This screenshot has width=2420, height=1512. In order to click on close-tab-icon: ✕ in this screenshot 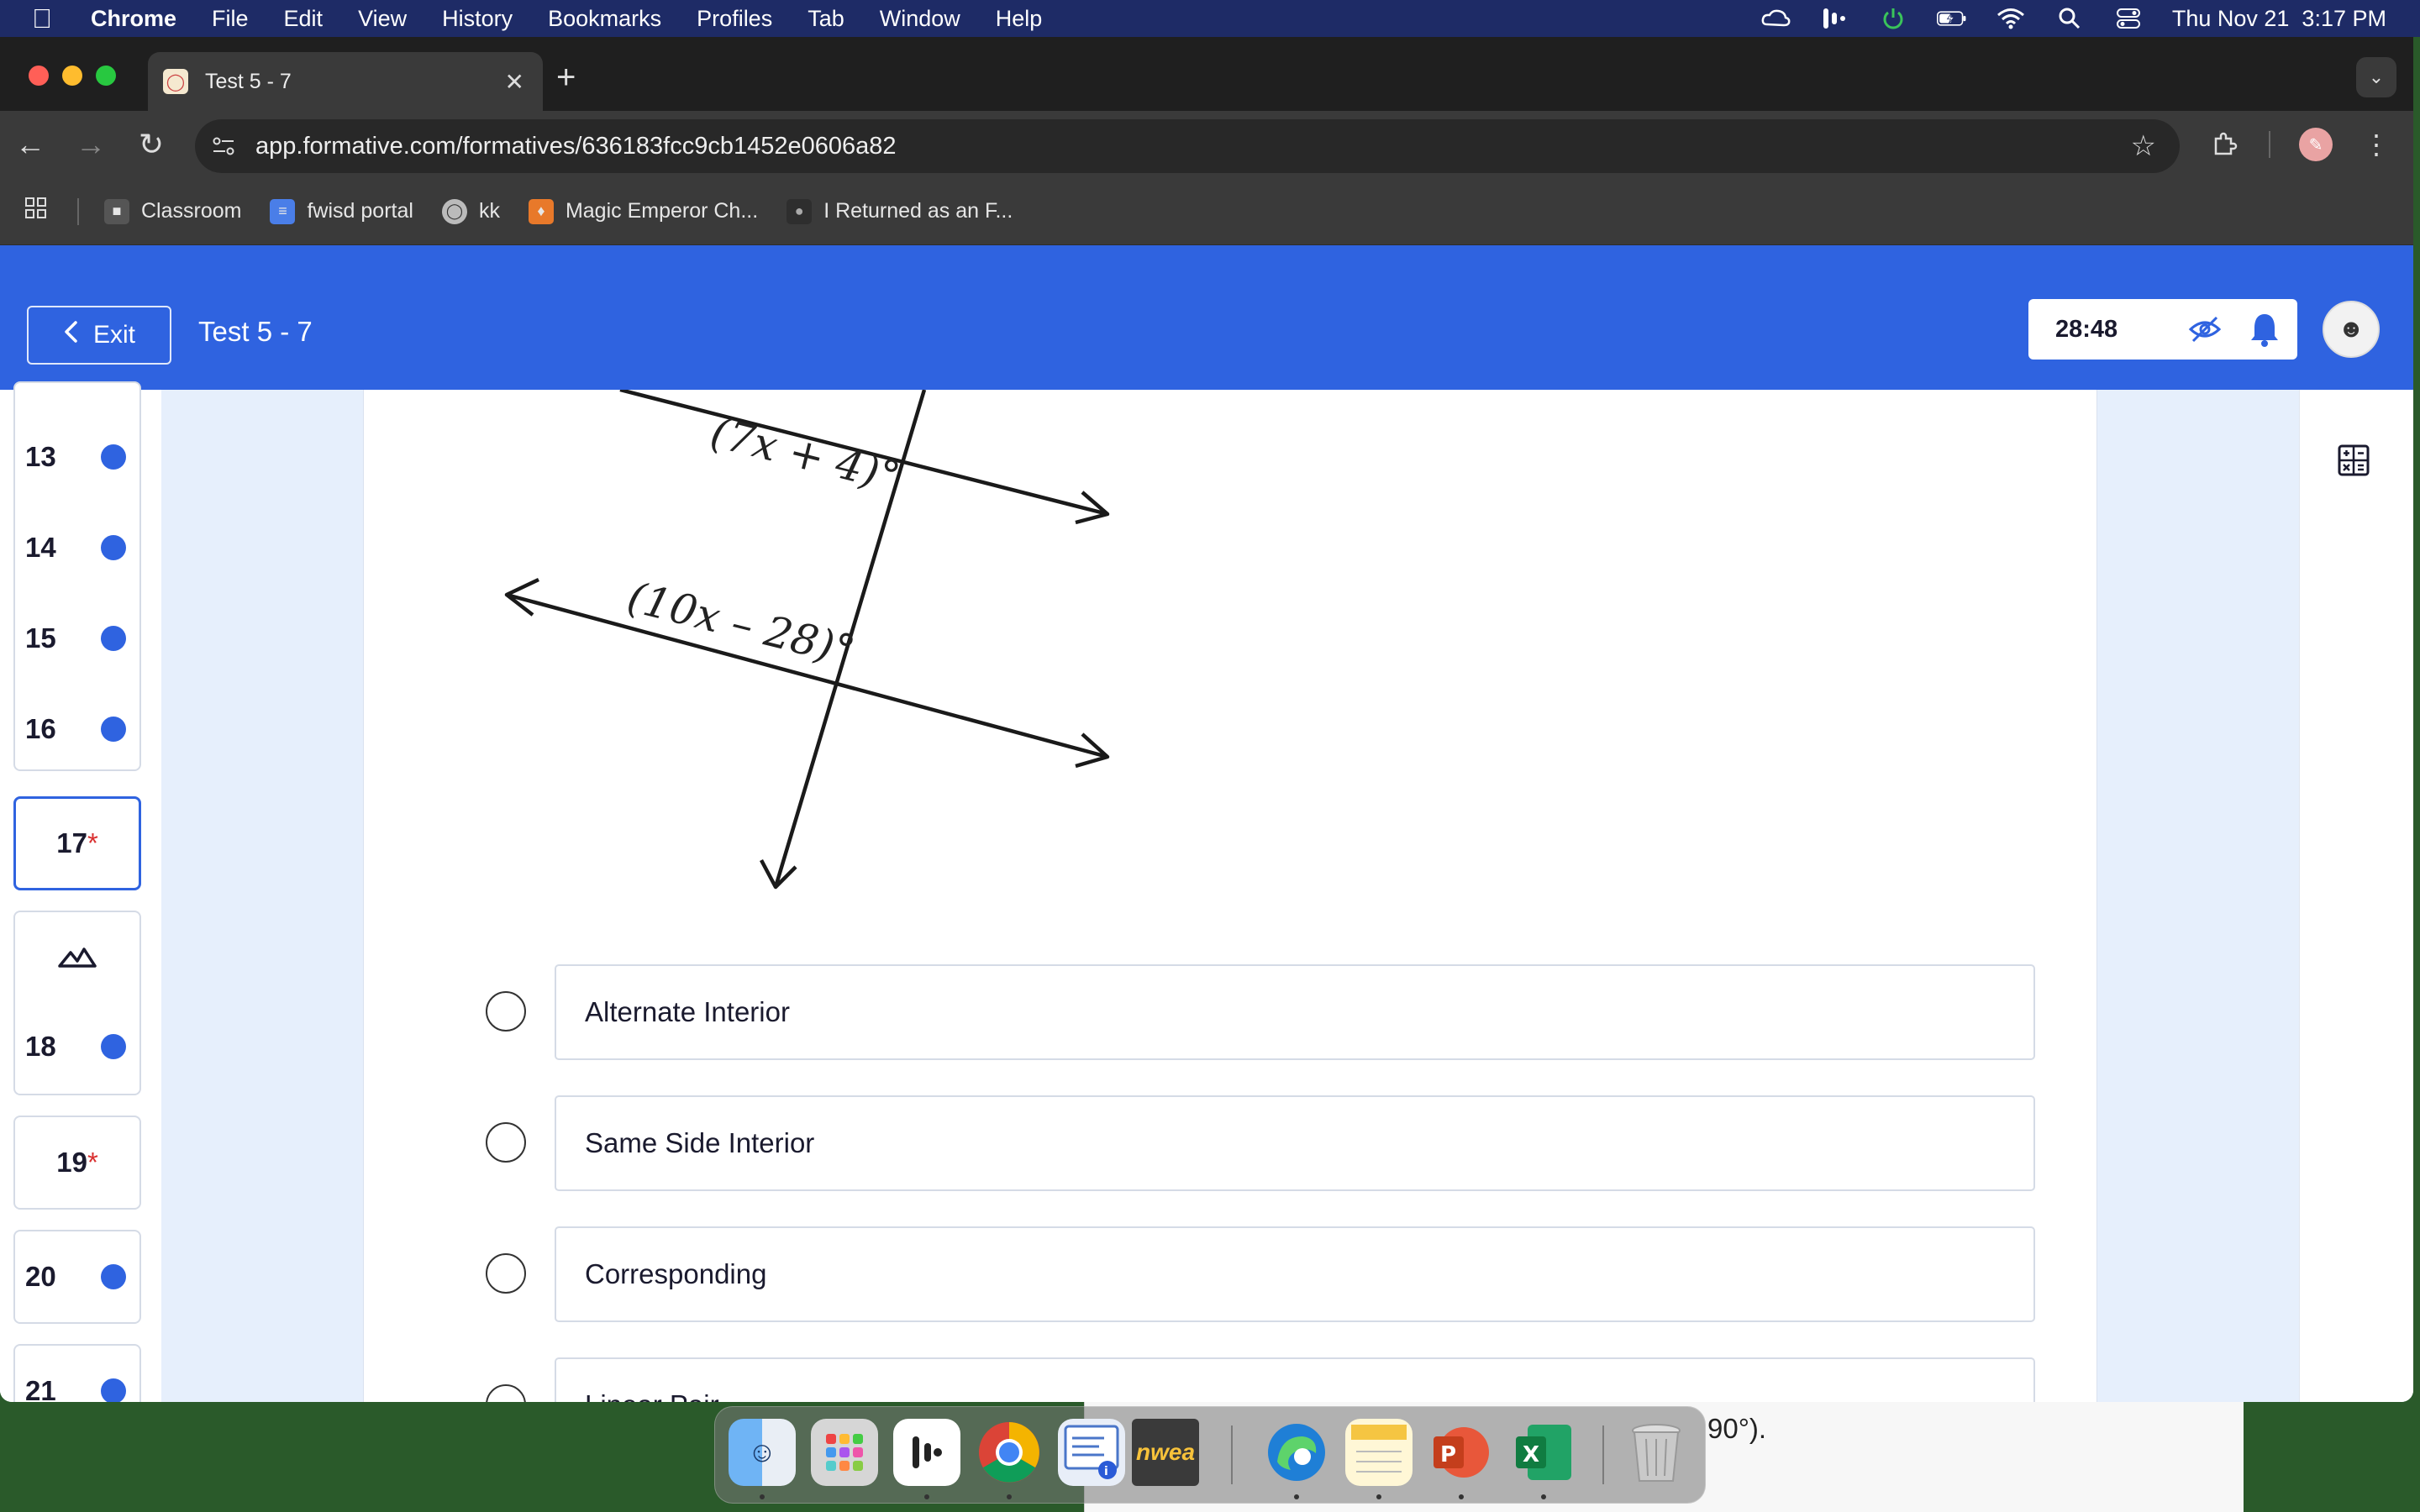, I will do `click(514, 82)`.